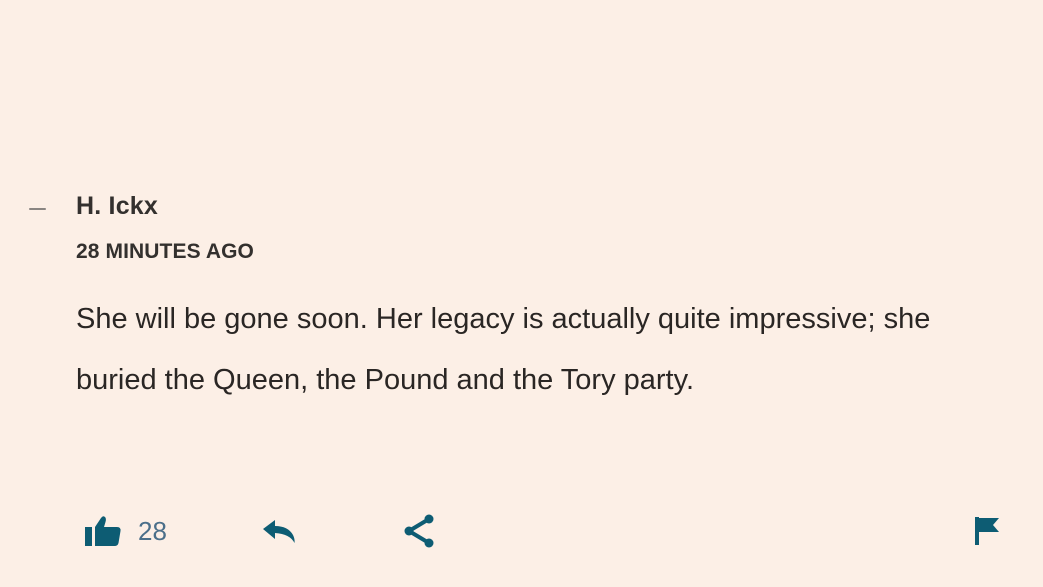  What do you see at coordinates (152, 531) in the screenshot?
I see `like-count: 28` at bounding box center [152, 531].